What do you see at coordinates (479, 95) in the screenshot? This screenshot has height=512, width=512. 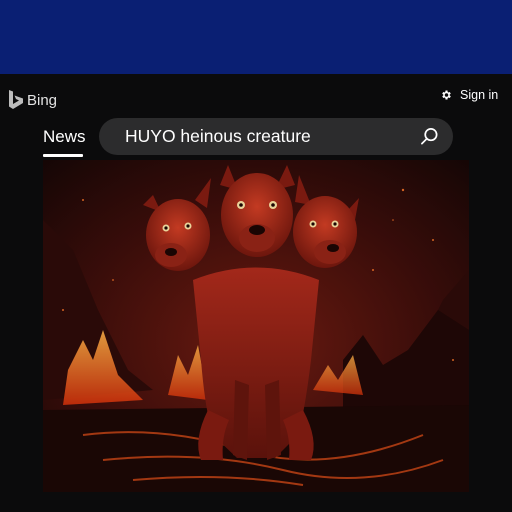 I see `sign-in-label: Sign in` at bounding box center [479, 95].